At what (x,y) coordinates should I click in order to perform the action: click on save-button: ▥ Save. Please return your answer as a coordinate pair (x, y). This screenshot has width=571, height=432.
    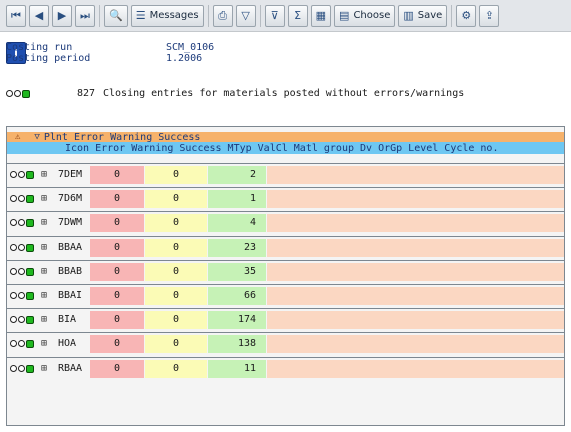
    Looking at the image, I should click on (423, 15).